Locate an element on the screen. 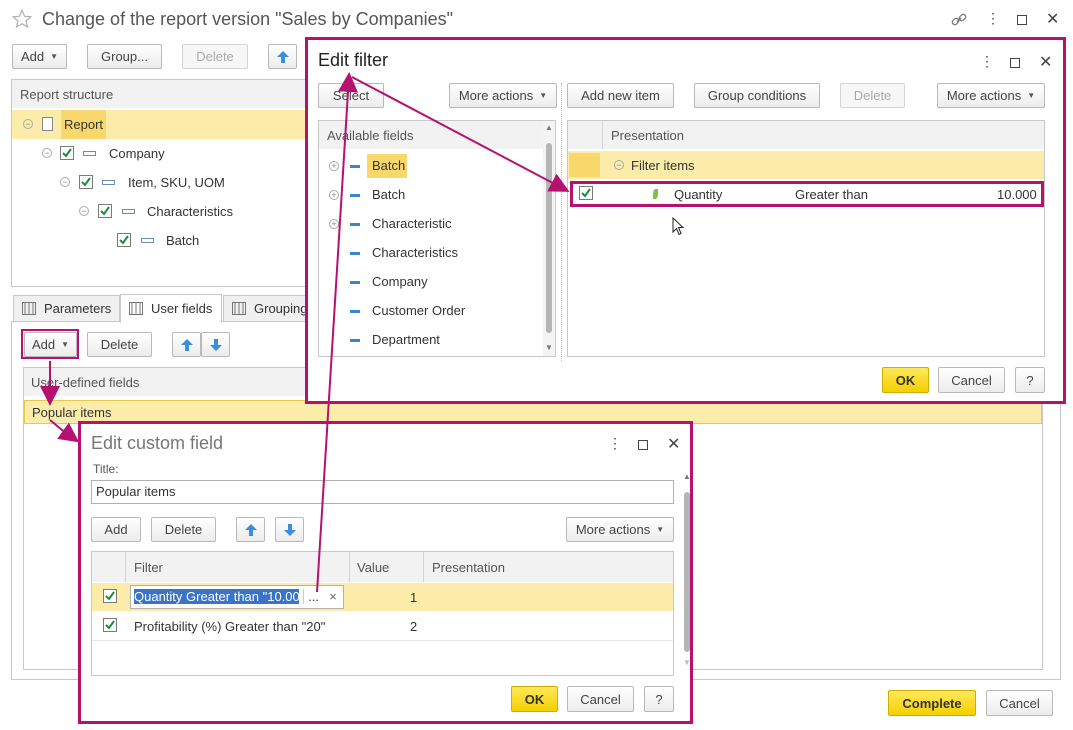 This screenshot has width=1073, height=730. arrow-down-icon is located at coordinates (289, 529).